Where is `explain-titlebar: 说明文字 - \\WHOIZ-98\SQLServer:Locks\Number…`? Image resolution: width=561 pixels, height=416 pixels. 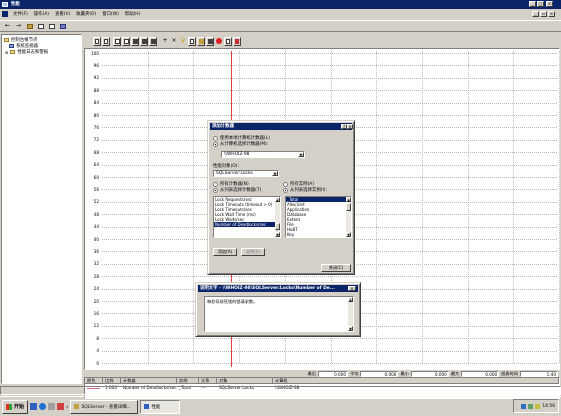 explain-titlebar: 说明文字 - \\WHOIZ-98\SQLServer:Locks\Number… is located at coordinates (278, 288).